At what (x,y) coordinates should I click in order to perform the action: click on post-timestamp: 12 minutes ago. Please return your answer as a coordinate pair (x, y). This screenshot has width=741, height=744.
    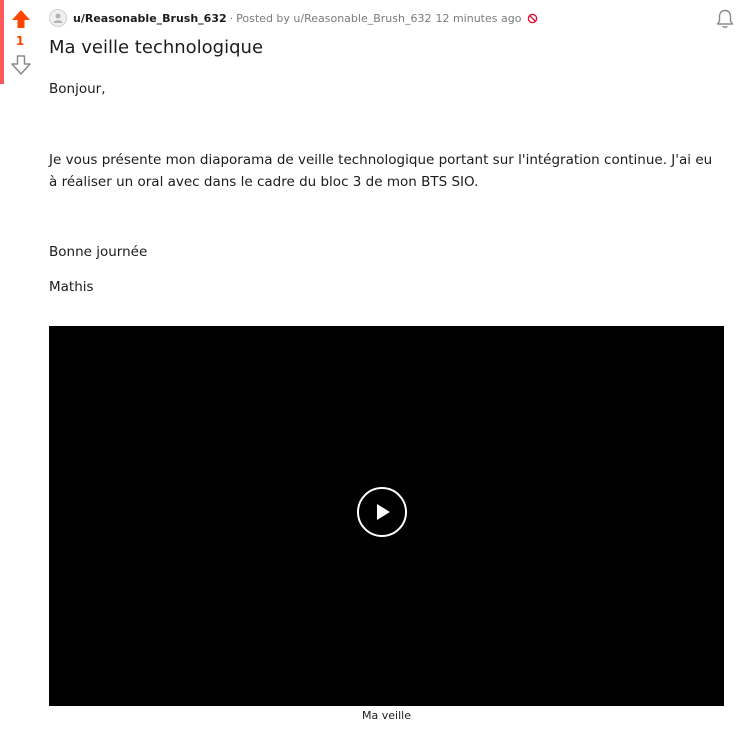
    Looking at the image, I should click on (478, 18).